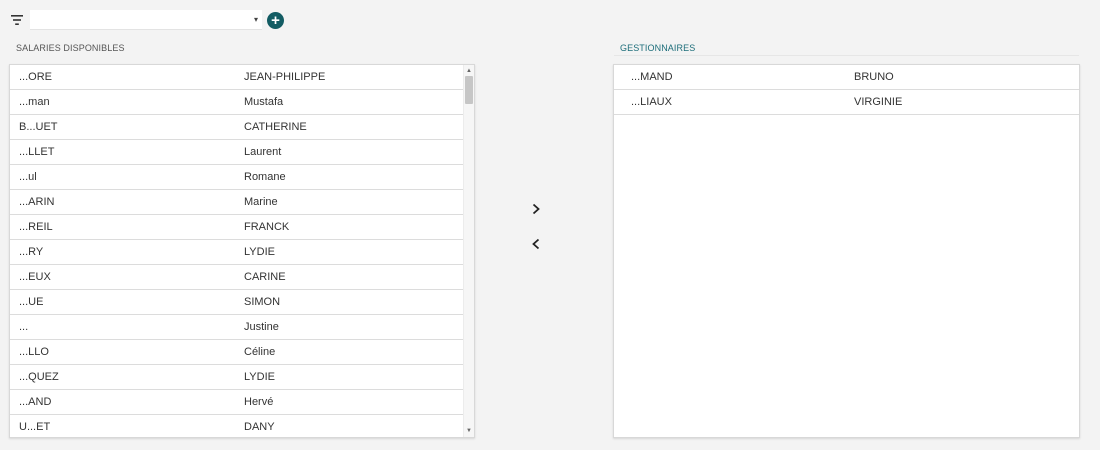 Image resolution: width=1100 pixels, height=450 pixels. What do you see at coordinates (39, 377) in the screenshot?
I see `last-name: ...QUEZ` at bounding box center [39, 377].